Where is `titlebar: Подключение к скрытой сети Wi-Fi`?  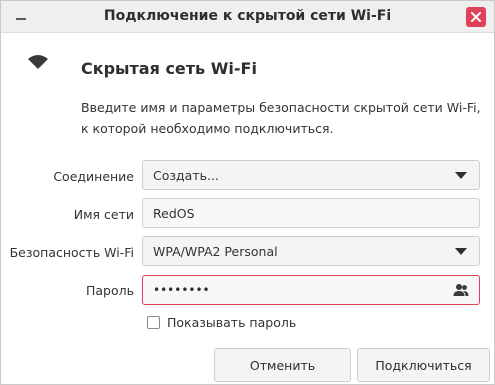
titlebar: Подключение к скрытой сети Wi-Fi is located at coordinates (247, 17).